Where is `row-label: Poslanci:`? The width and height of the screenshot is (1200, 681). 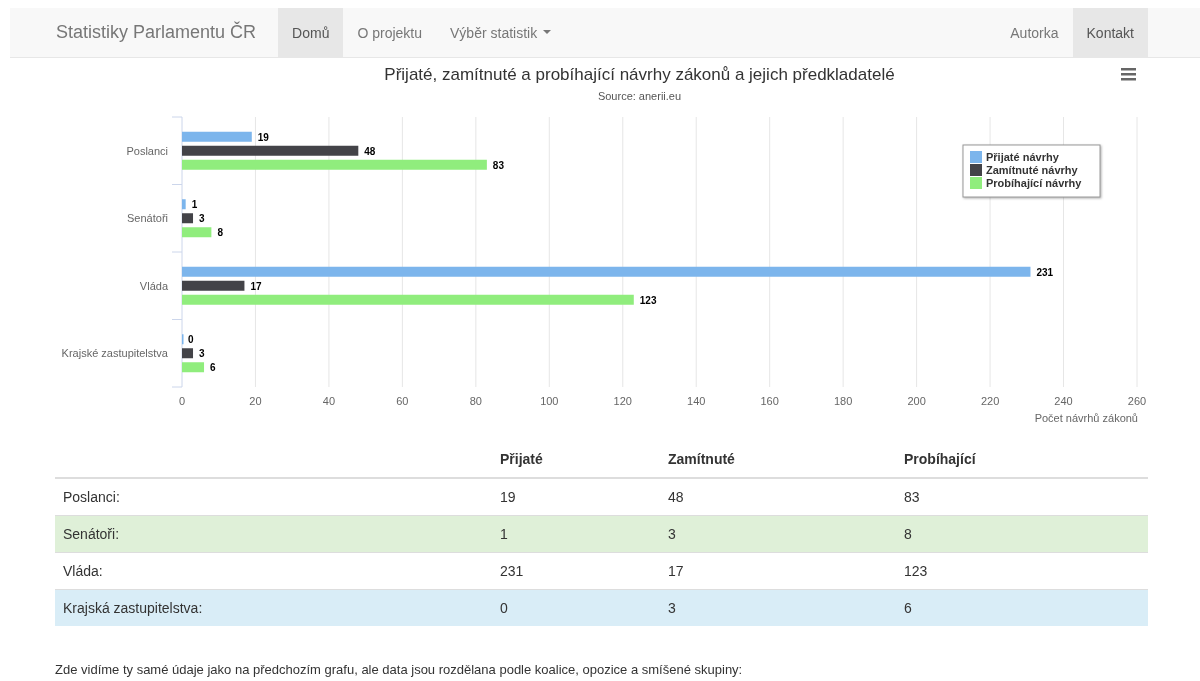 row-label: Poslanci: is located at coordinates (273, 497).